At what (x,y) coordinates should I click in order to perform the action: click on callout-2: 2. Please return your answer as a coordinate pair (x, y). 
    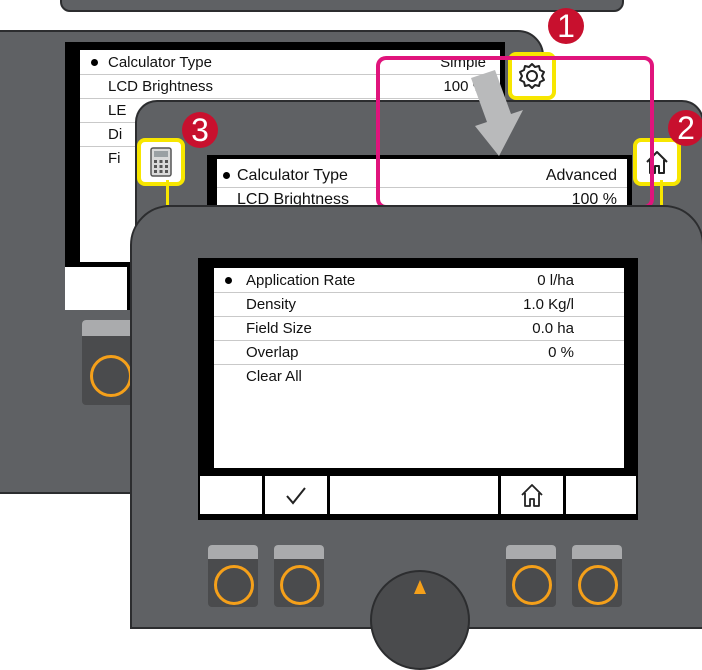
    Looking at the image, I should click on (685, 128).